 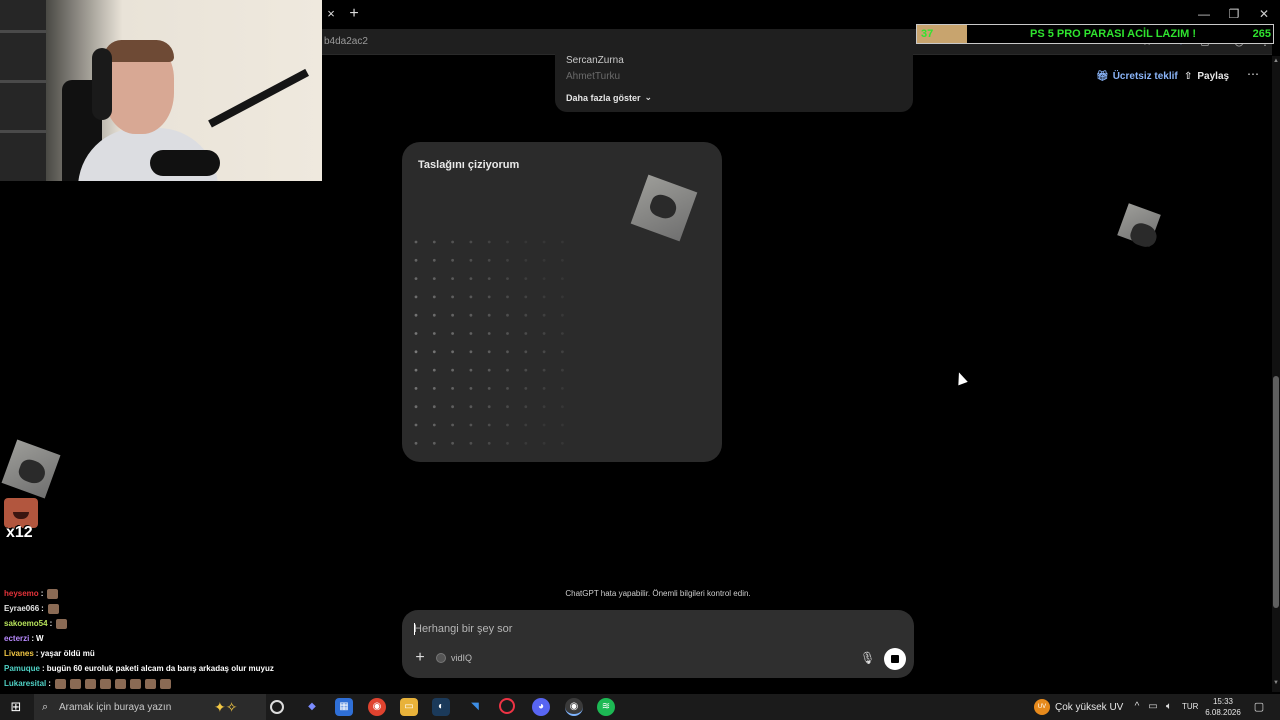 What do you see at coordinates (1234, 14) in the screenshot?
I see `restore-icon: ❐` at bounding box center [1234, 14].